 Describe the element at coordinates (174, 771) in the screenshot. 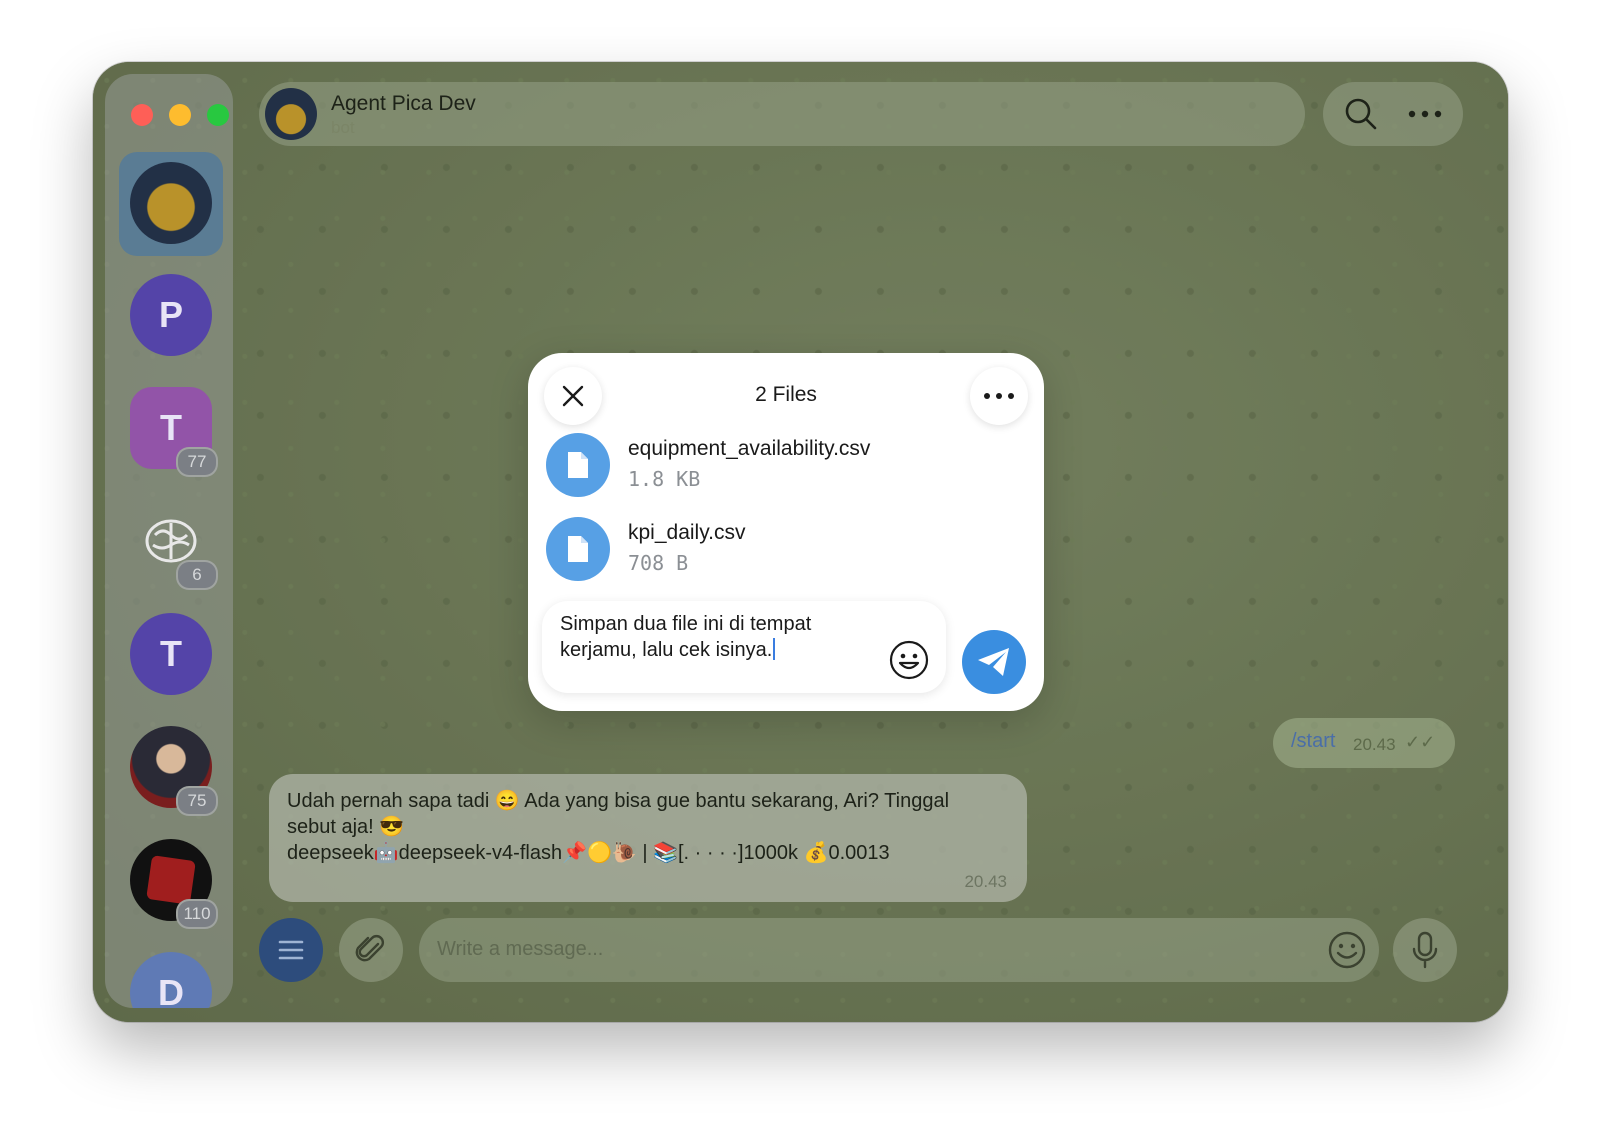

I see `sidebar-item-man: 75` at that location.